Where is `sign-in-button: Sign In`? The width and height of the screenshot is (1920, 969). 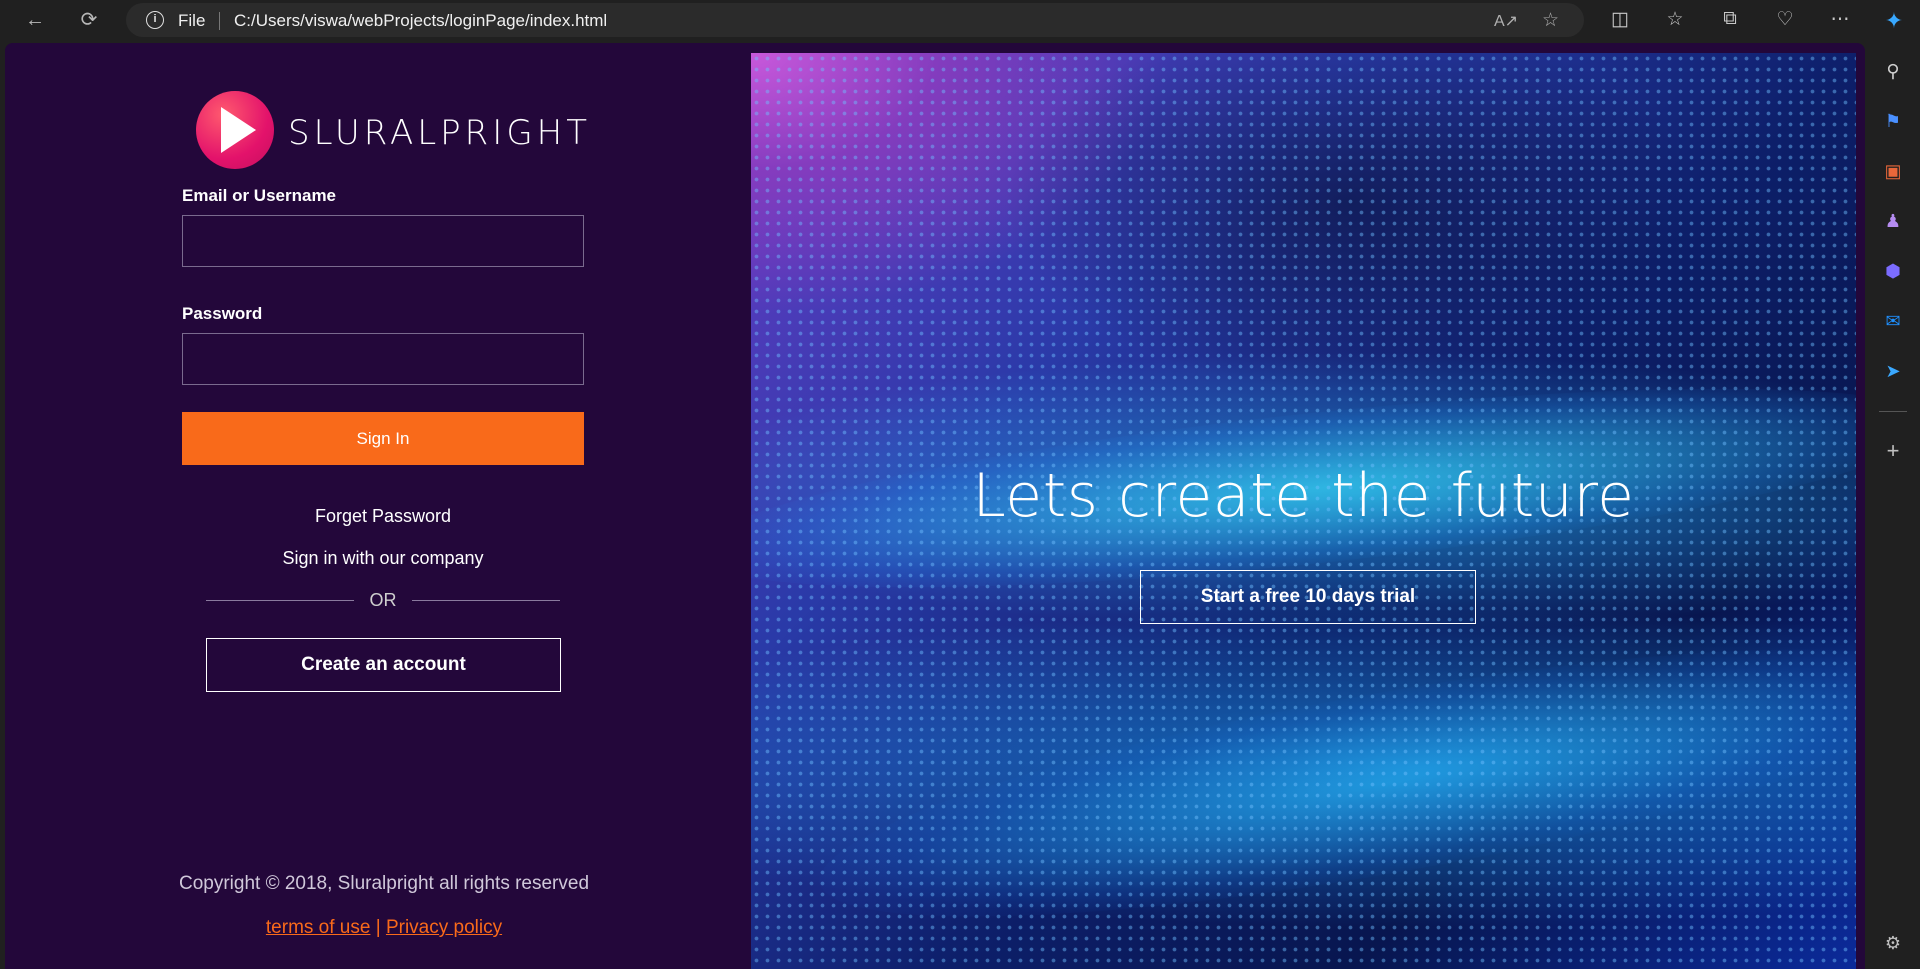 sign-in-button: Sign In is located at coordinates (383, 438).